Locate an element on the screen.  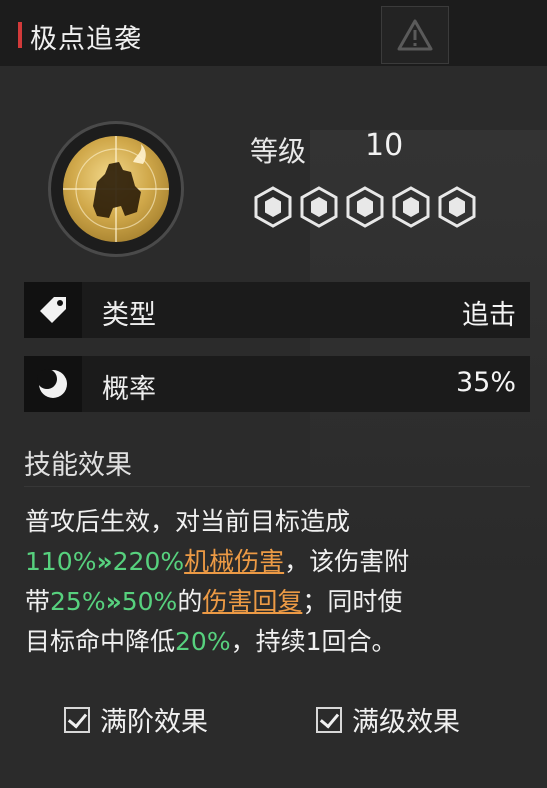
effect-line-4-head: 目标命中降低 is located at coordinates (100, 641).